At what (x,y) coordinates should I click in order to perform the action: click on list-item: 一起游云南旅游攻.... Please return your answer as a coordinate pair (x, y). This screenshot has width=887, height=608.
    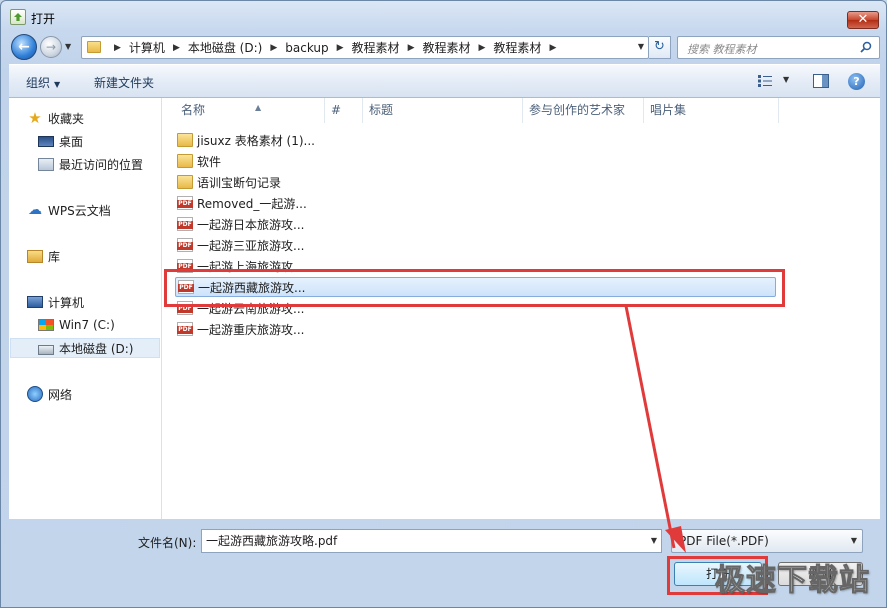
    Looking at the image, I should click on (477, 308).